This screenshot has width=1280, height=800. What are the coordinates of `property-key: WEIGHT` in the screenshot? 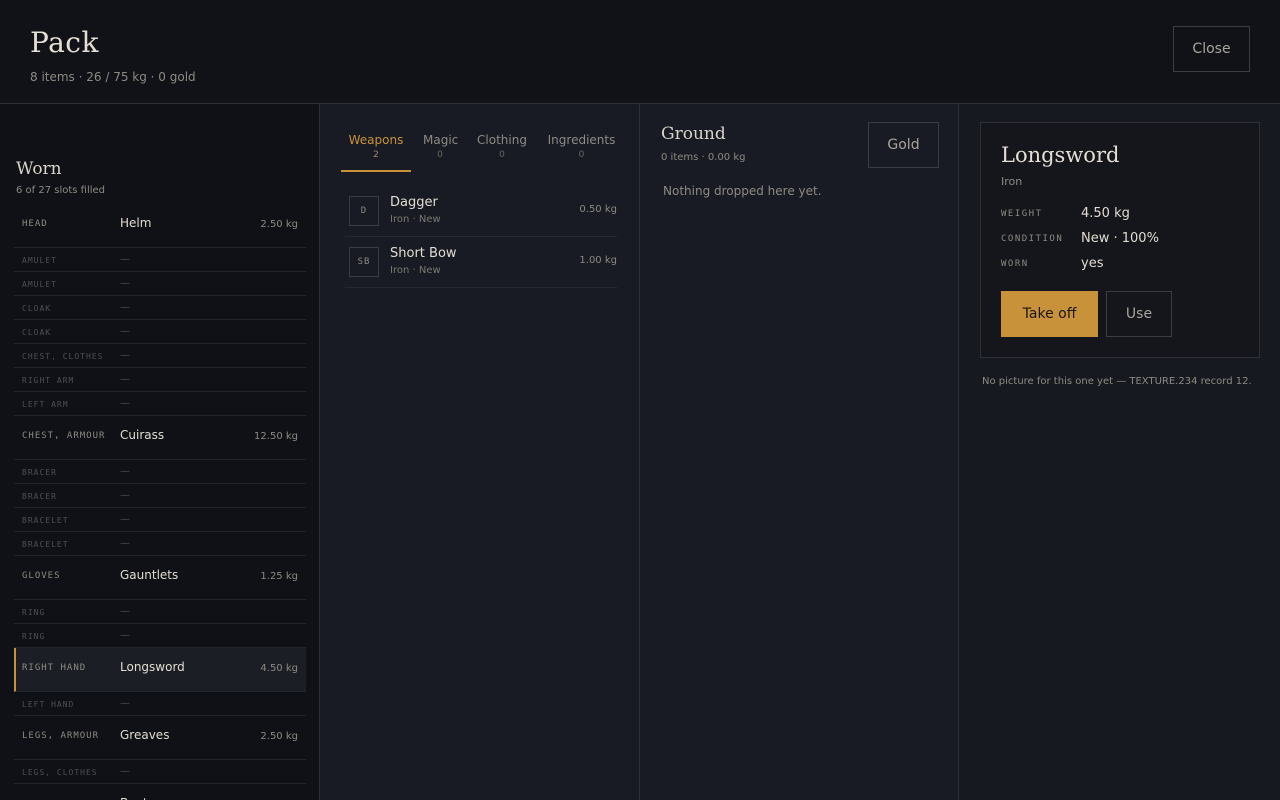 It's located at (1022, 214).